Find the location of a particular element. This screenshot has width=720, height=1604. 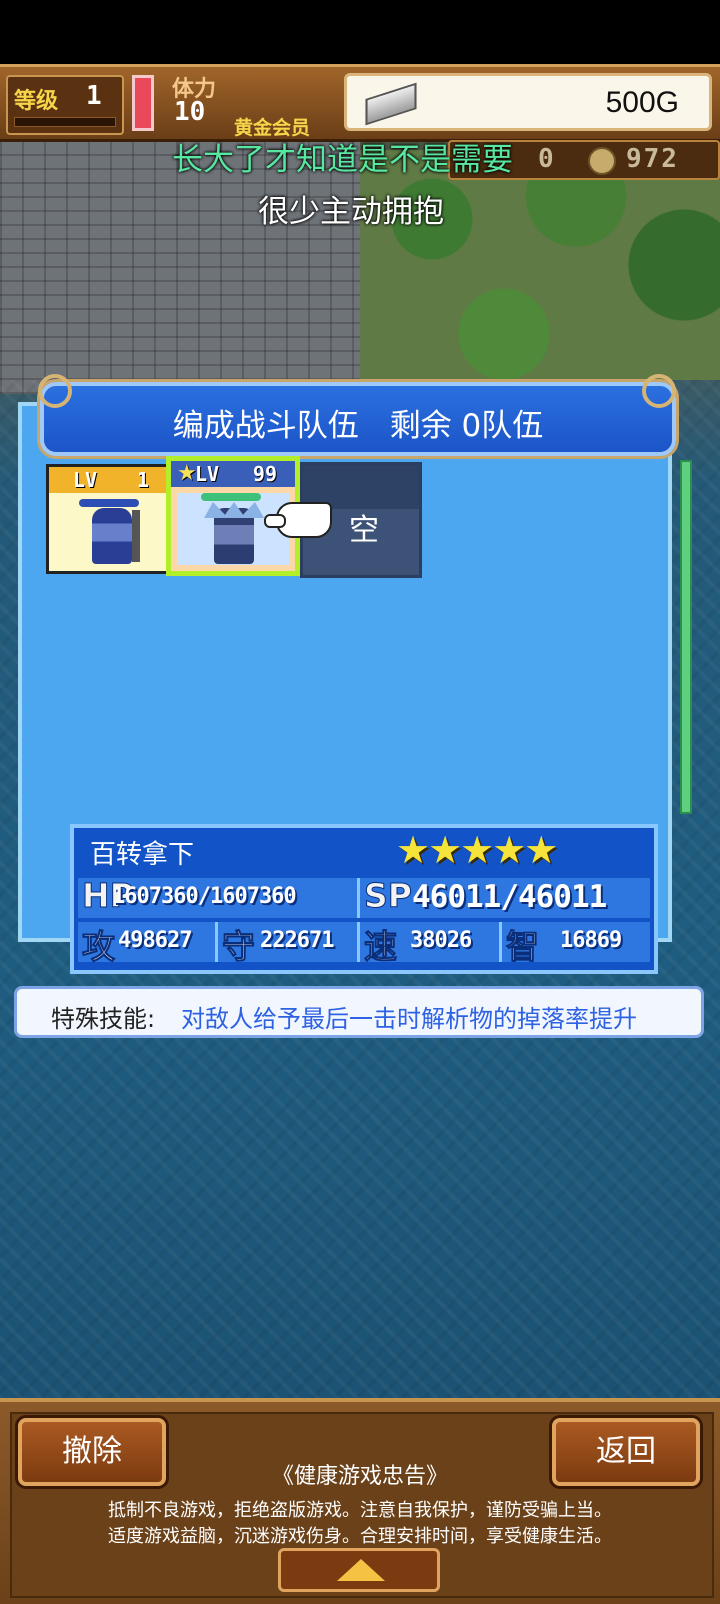

stat-row-hp-sp: HP 1607360/1607360 SP 46011/46011 is located at coordinates (364, 897).